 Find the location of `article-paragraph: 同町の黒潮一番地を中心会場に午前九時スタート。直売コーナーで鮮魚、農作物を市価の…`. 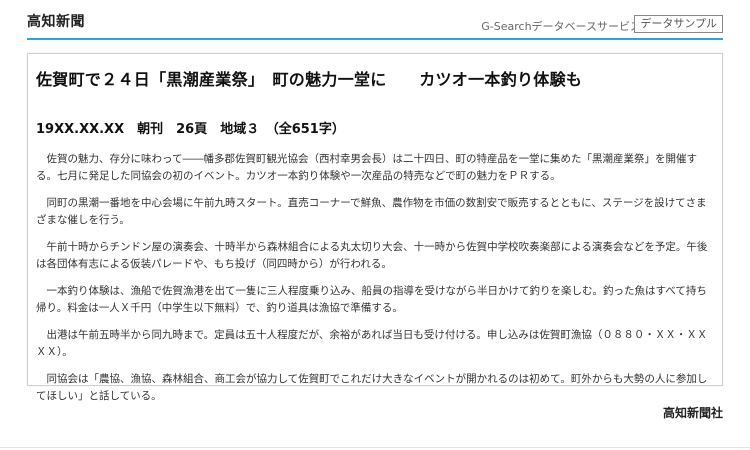

article-paragraph: 同町の黒潮一番地を中心会場に午前九時スタート。直売コーナーで鮮魚、農作物を市価の… is located at coordinates (371, 211).